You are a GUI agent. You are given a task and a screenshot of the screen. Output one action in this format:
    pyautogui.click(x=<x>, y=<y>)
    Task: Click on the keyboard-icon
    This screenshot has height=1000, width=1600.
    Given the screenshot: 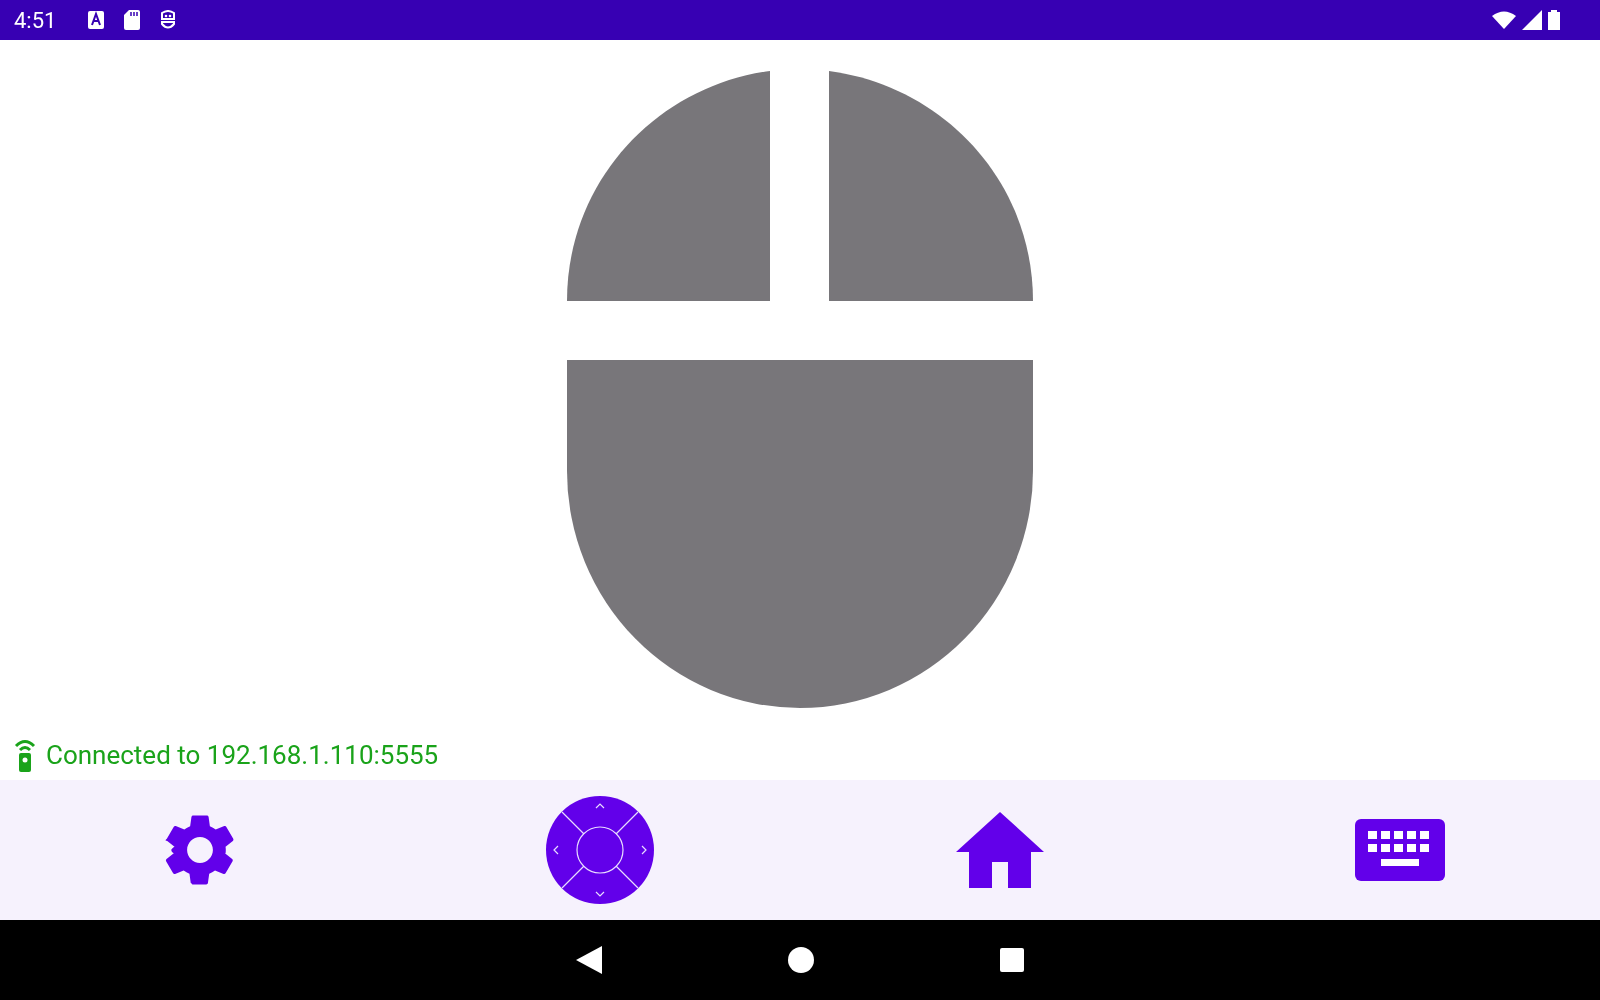 What is the action you would take?
    pyautogui.click(x=1400, y=850)
    